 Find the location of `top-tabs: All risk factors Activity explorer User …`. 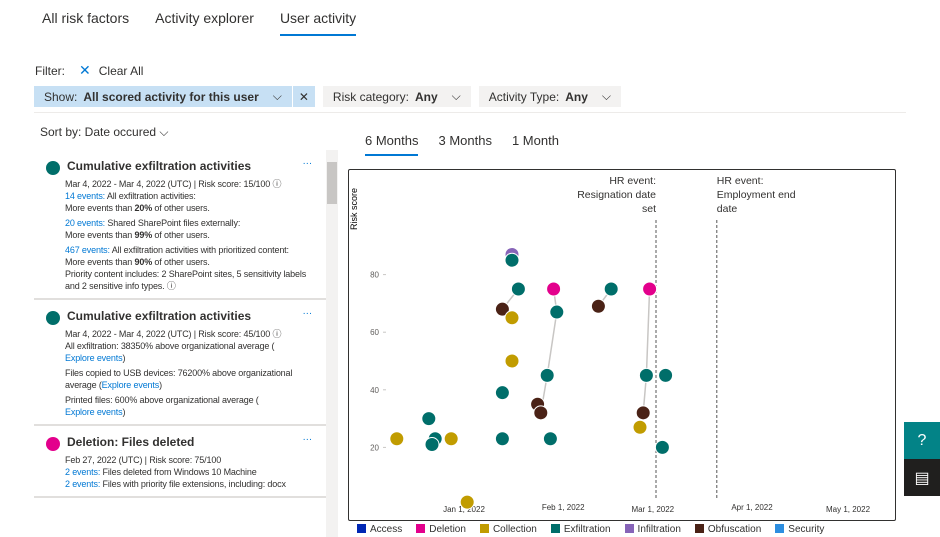

top-tabs: All risk factors Activity explorer User … is located at coordinates (199, 23).